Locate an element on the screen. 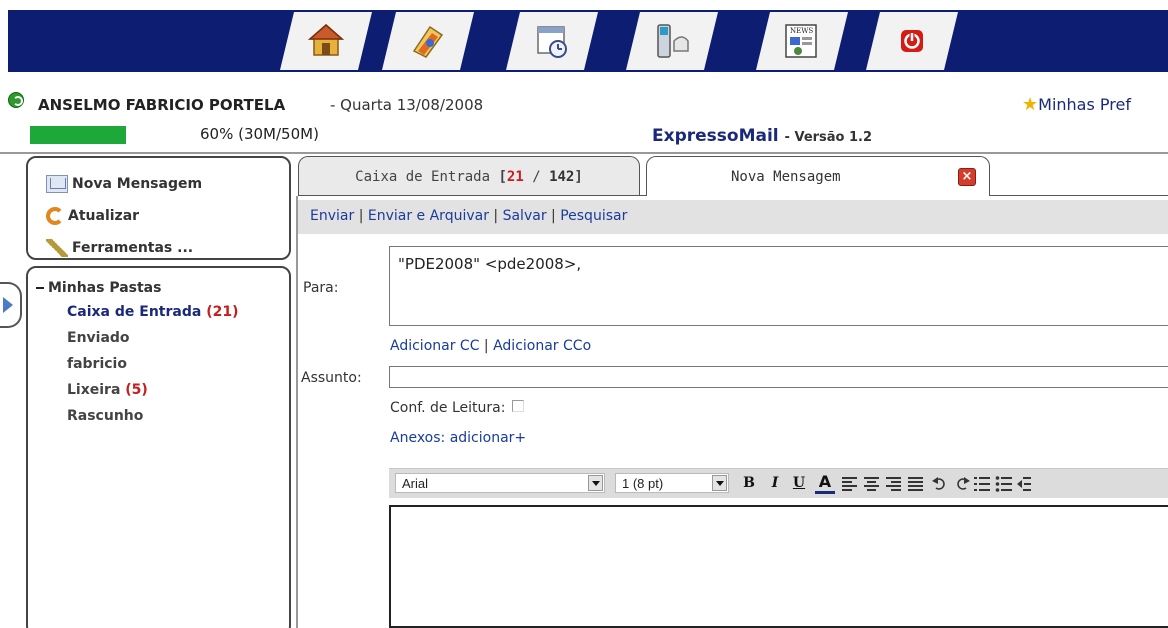 Image resolution: width=1168 pixels, height=628 pixels. new-message-button: Nova Mensagem is located at coordinates (167, 184).